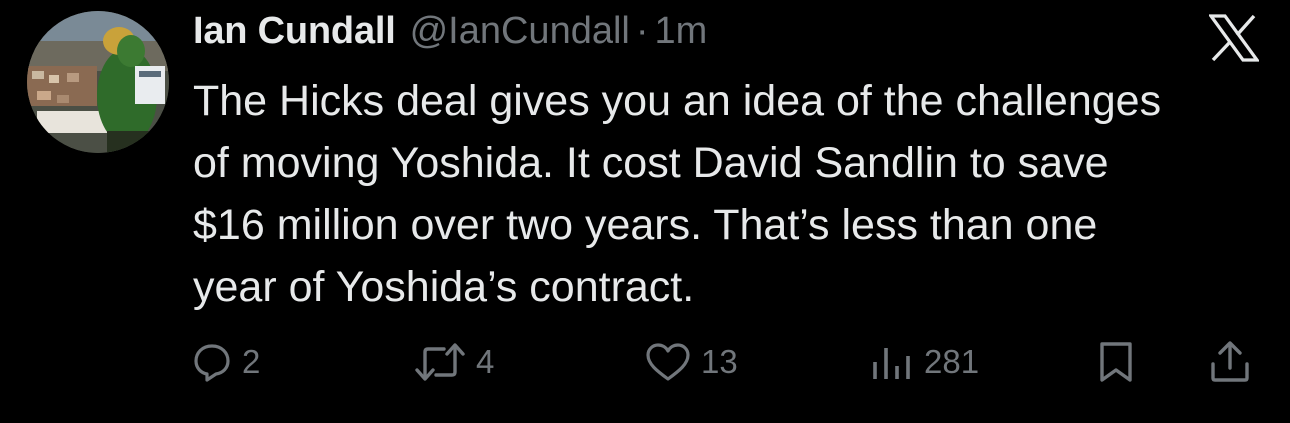 The image size is (1290, 423). I want to click on like-count: 13, so click(719, 361).